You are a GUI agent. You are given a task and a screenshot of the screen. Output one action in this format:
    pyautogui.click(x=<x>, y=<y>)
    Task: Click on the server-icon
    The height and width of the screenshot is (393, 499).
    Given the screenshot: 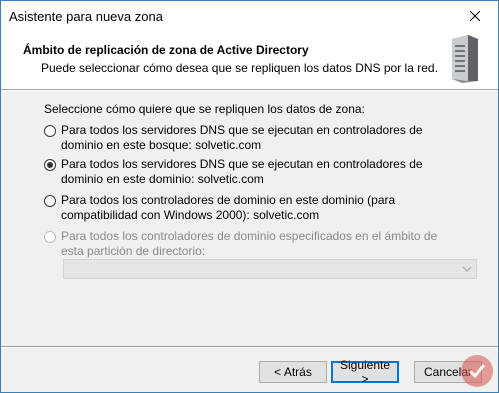 What is the action you would take?
    pyautogui.click(x=465, y=59)
    